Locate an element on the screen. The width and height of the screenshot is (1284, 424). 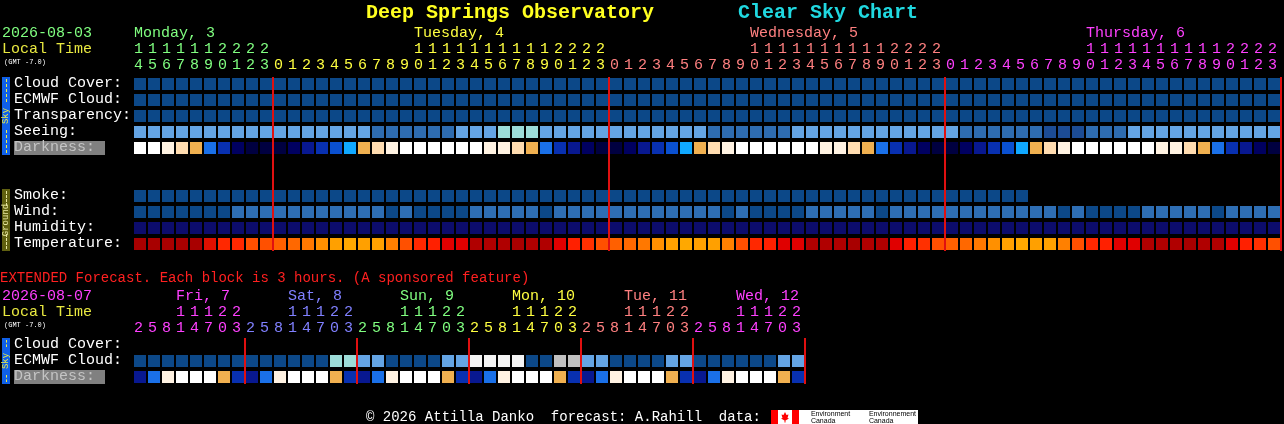
row-label: Transparency: is located at coordinates (73, 116).